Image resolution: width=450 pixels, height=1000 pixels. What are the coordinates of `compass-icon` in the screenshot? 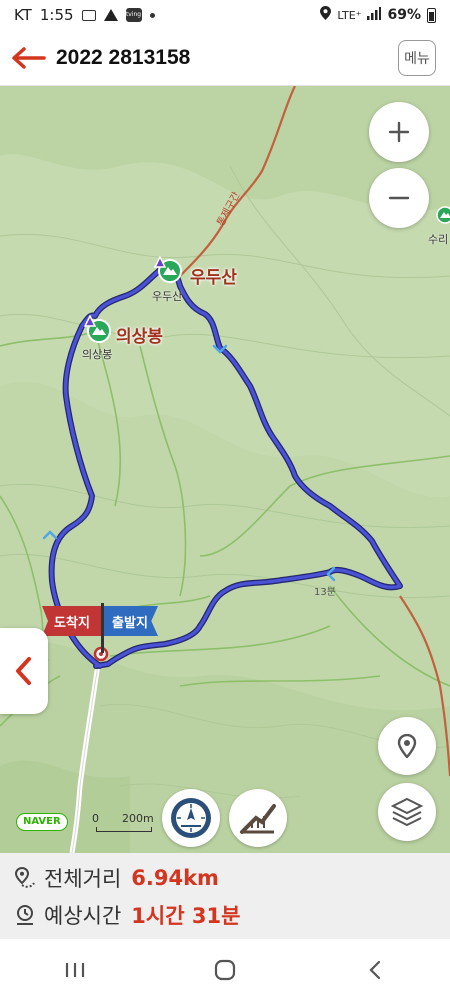 It's located at (191, 818).